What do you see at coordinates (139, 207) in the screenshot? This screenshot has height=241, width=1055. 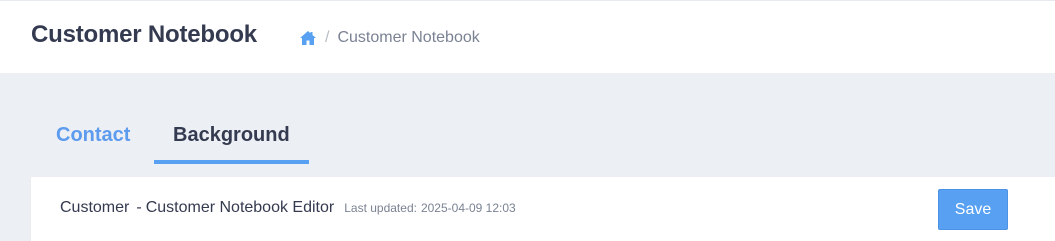 I see `heading-dash: -` at bounding box center [139, 207].